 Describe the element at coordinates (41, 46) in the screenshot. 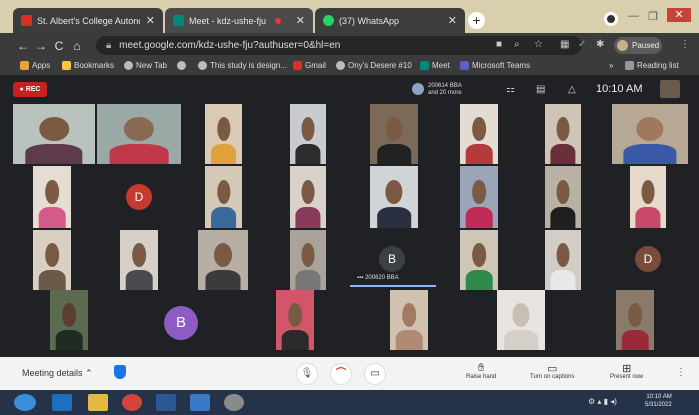

I see `forward-icon: →` at that location.